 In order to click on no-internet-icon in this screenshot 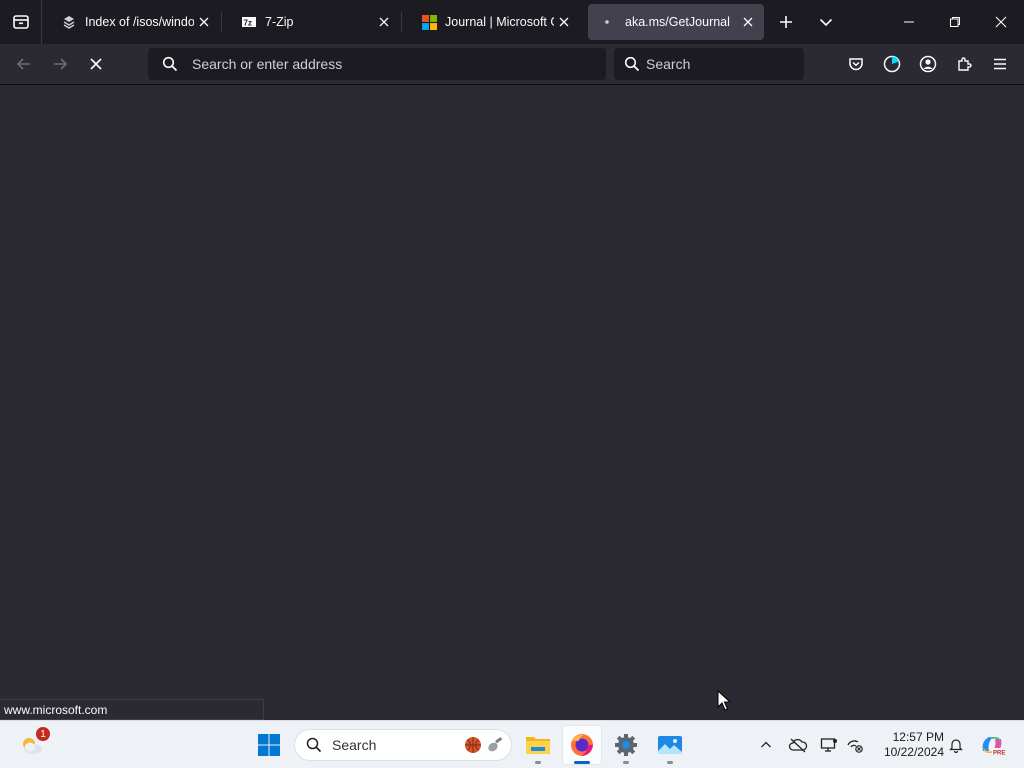, I will do `click(855, 746)`.